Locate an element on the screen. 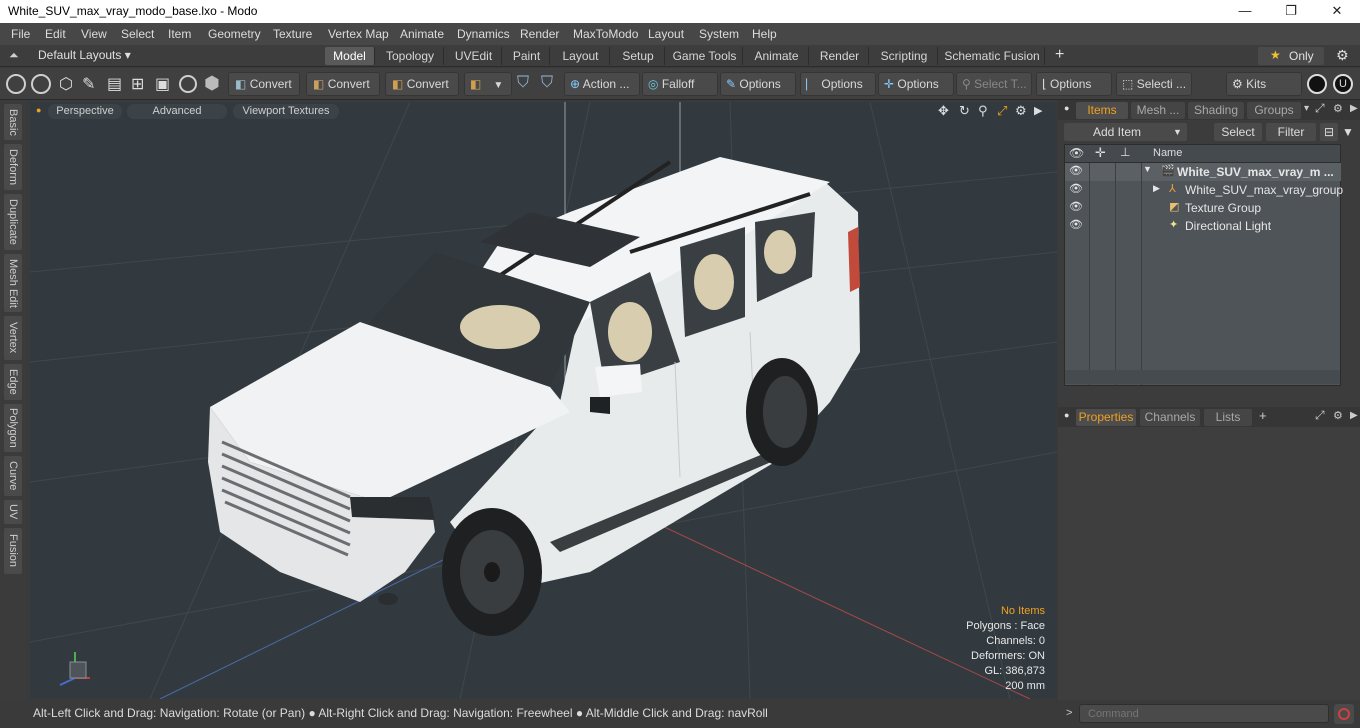 The width and height of the screenshot is (1360, 728). tab-curve: Curve is located at coordinates (13, 476).